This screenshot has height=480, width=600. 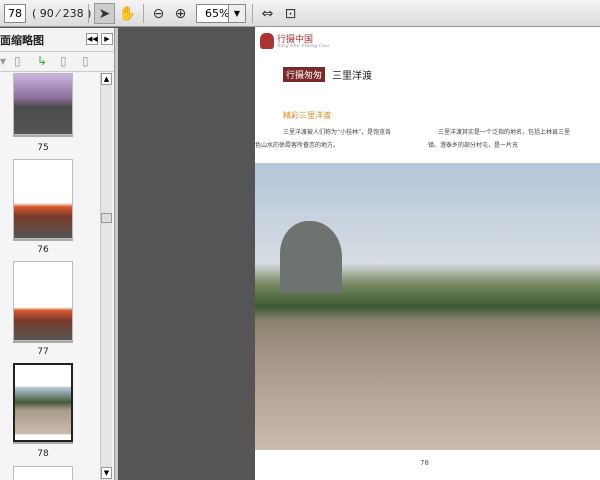 What do you see at coordinates (127, 13) in the screenshot?
I see `hand-icon: ✋` at bounding box center [127, 13].